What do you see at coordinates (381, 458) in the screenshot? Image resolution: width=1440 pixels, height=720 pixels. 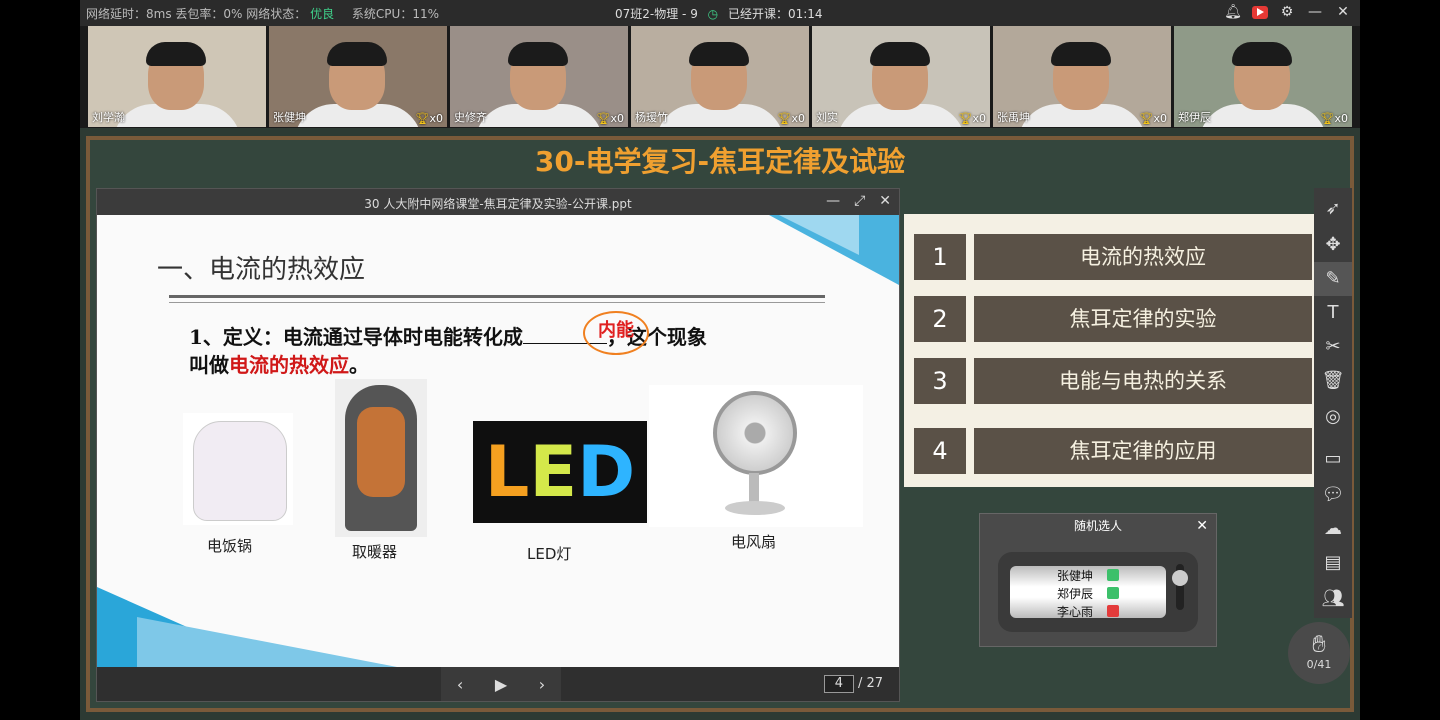 I see `heater-image` at bounding box center [381, 458].